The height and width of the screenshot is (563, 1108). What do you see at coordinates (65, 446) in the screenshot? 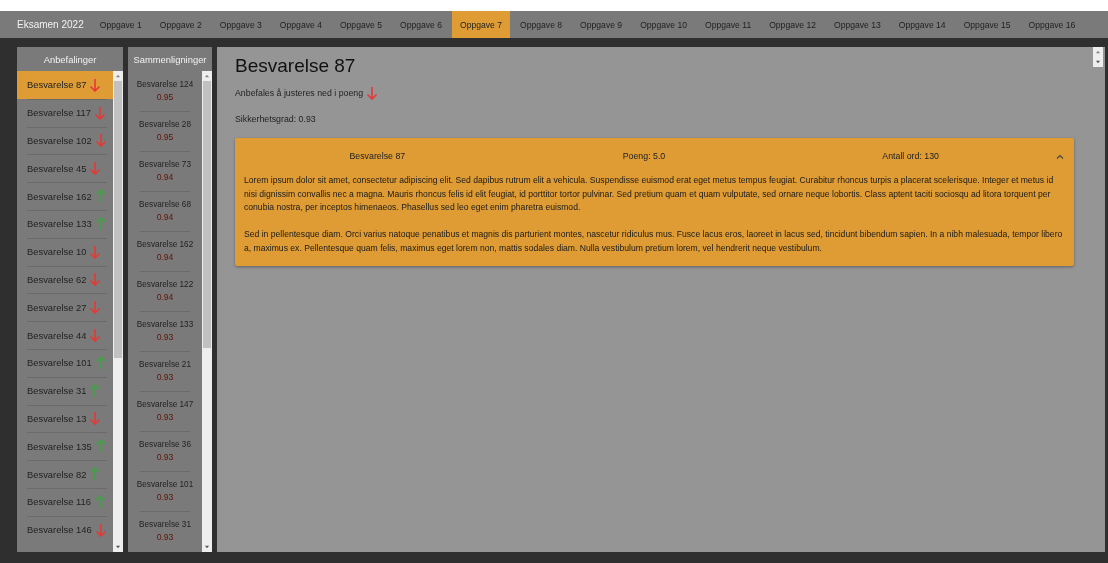
I see `recommendation-item: Besvarelse 135` at bounding box center [65, 446].